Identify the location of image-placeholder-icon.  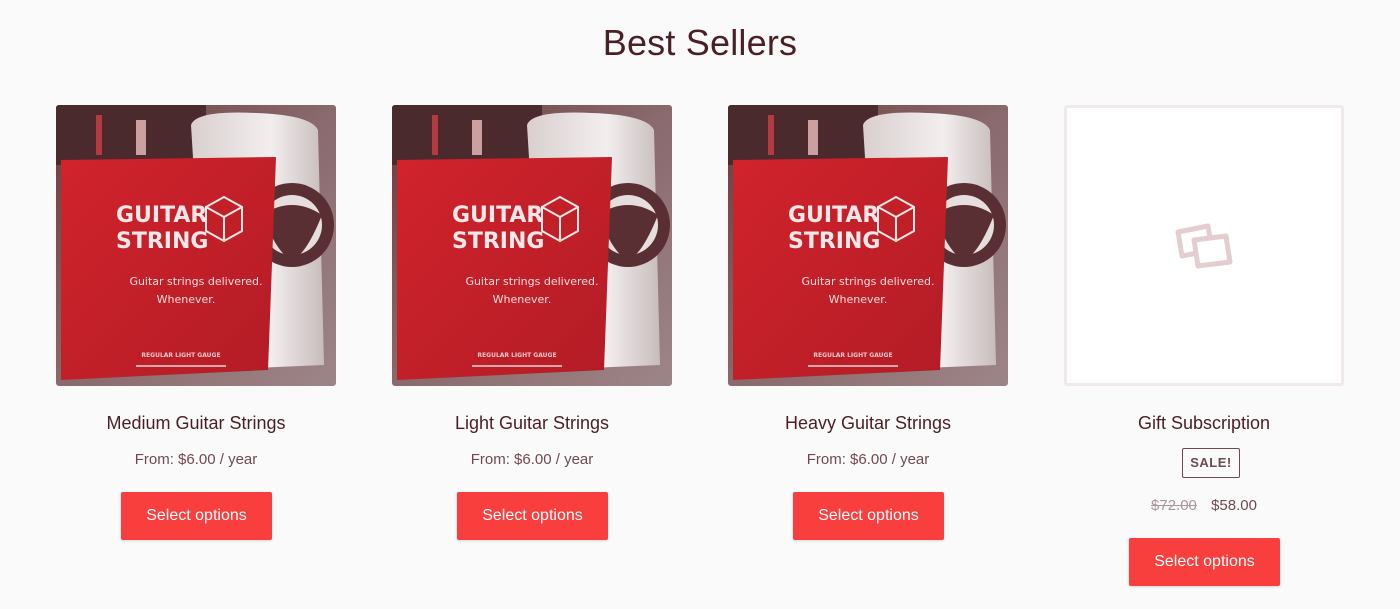
(1204, 246).